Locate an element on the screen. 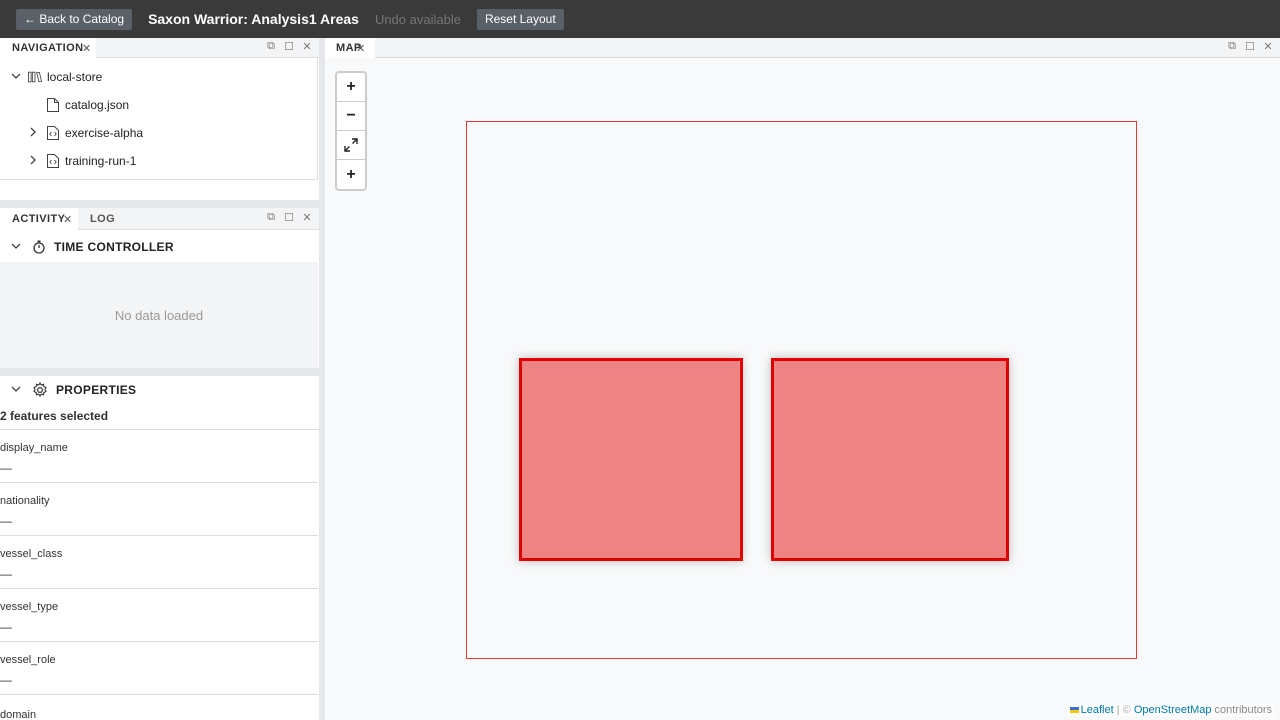 Image resolution: width=1280 pixels, height=720 pixels. selection-summary: 2 features selected is located at coordinates (54, 416).